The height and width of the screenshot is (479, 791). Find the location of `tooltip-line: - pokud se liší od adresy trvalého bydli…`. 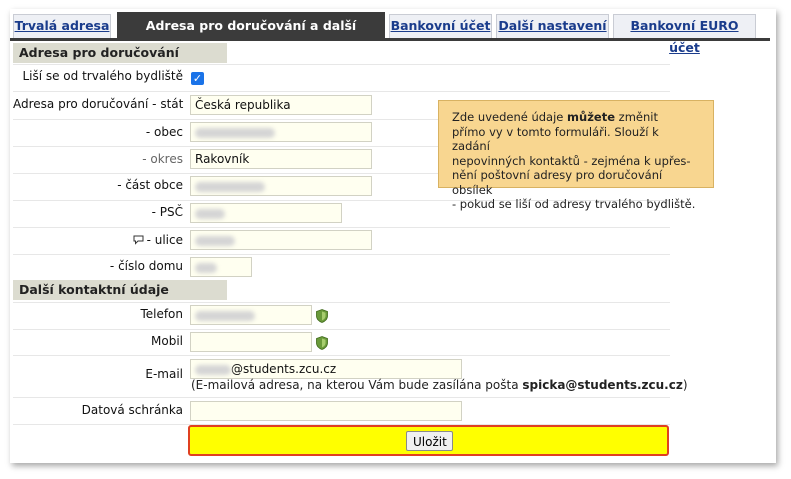

tooltip-line: - pokud se liší od adresy trvalého bydli… is located at coordinates (574, 204).